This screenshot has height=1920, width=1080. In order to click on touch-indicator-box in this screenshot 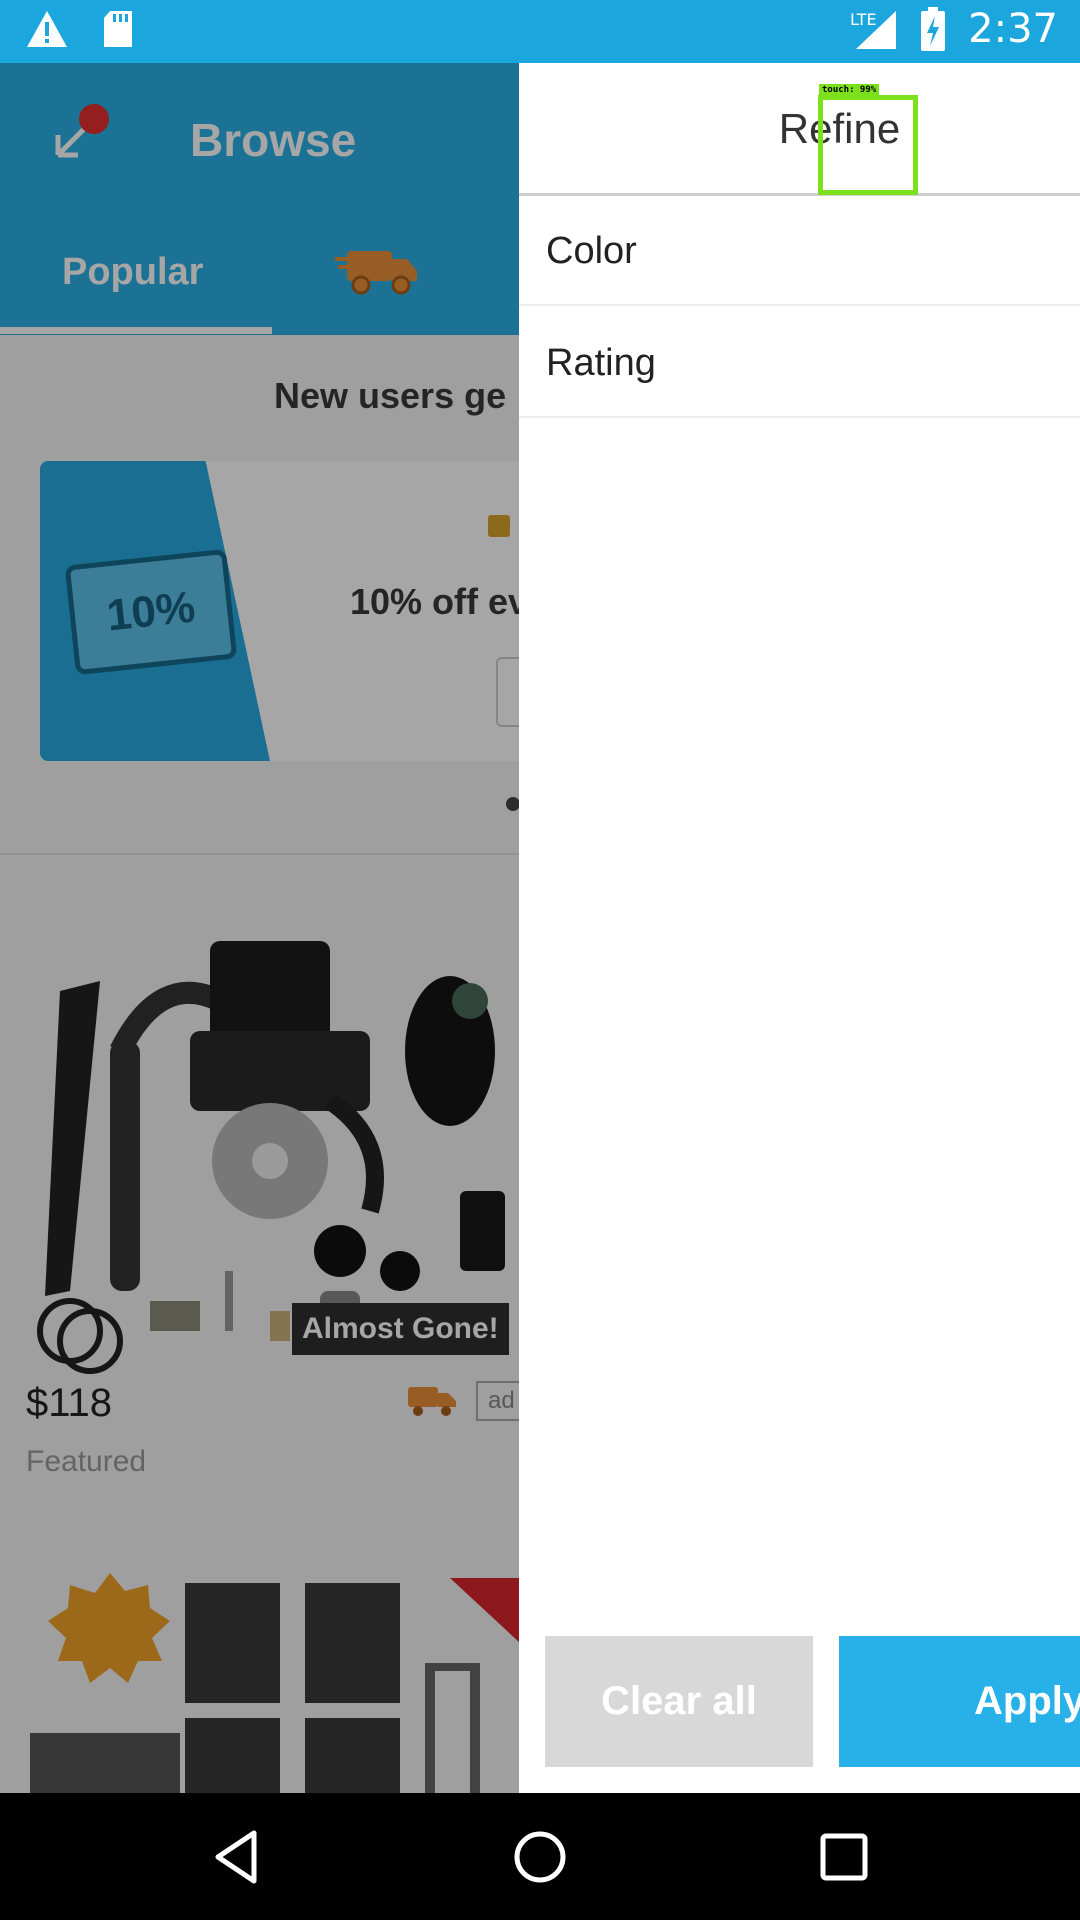, I will do `click(868, 145)`.